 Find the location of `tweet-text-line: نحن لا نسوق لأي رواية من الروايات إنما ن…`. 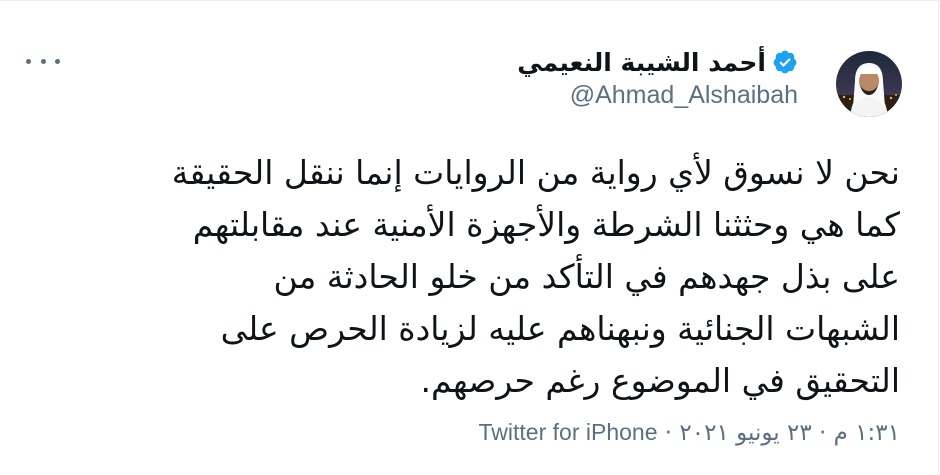

tweet-text-line: نحن لا نسوق لأي رواية من الروايات إنما ن… is located at coordinates (535, 172).